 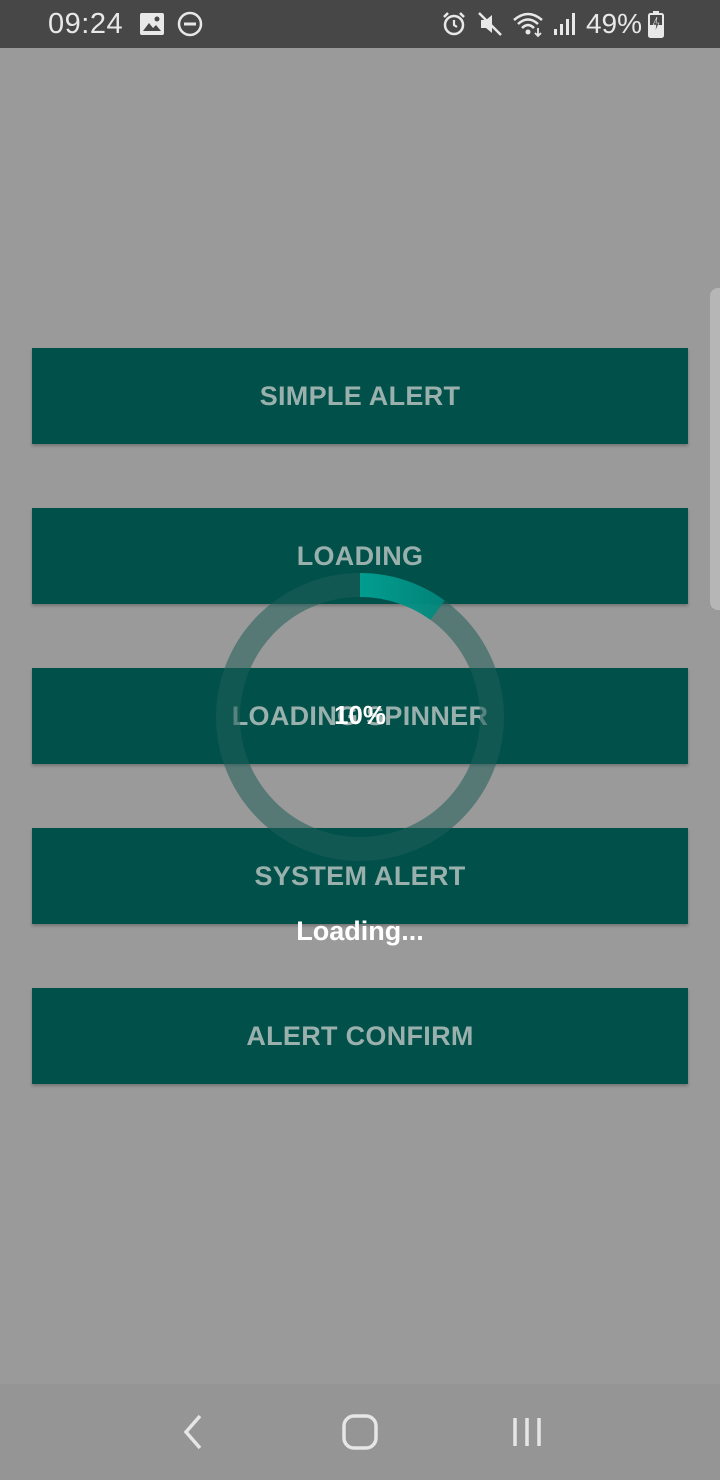 I want to click on status-time: 09:24, so click(x=86, y=23).